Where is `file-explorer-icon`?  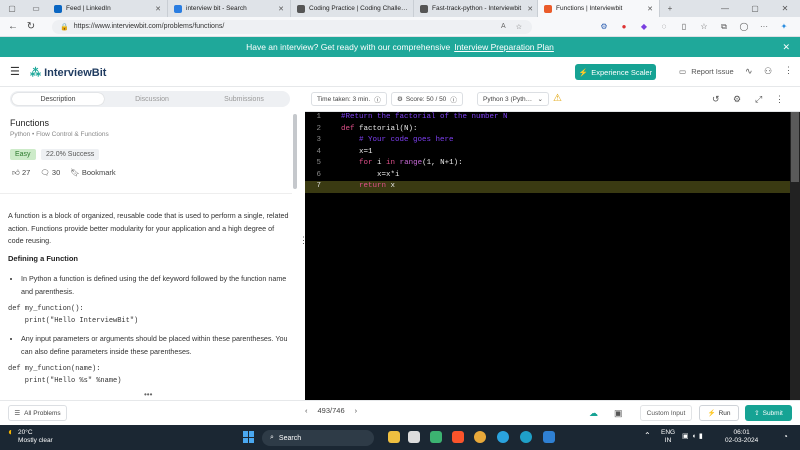 file-explorer-icon is located at coordinates (394, 437).